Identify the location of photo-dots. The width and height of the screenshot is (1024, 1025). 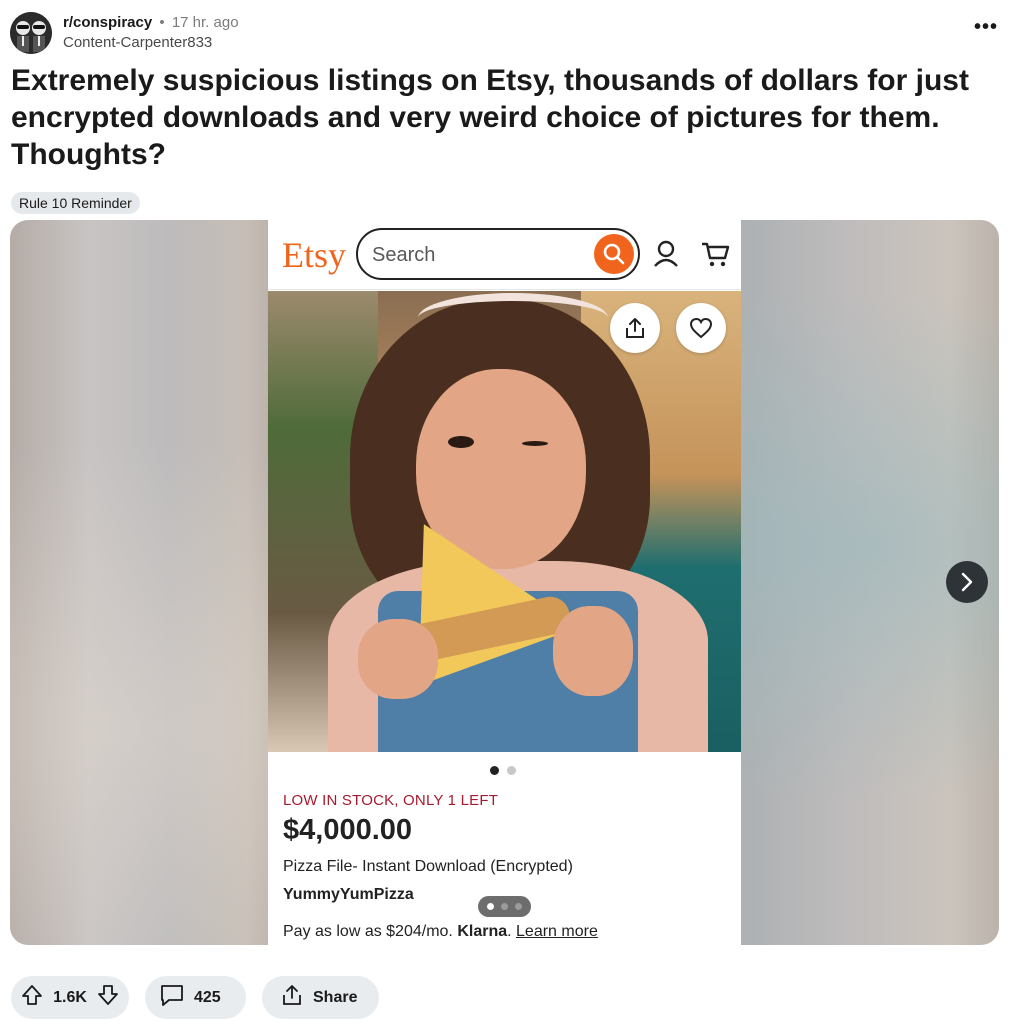
(503, 770).